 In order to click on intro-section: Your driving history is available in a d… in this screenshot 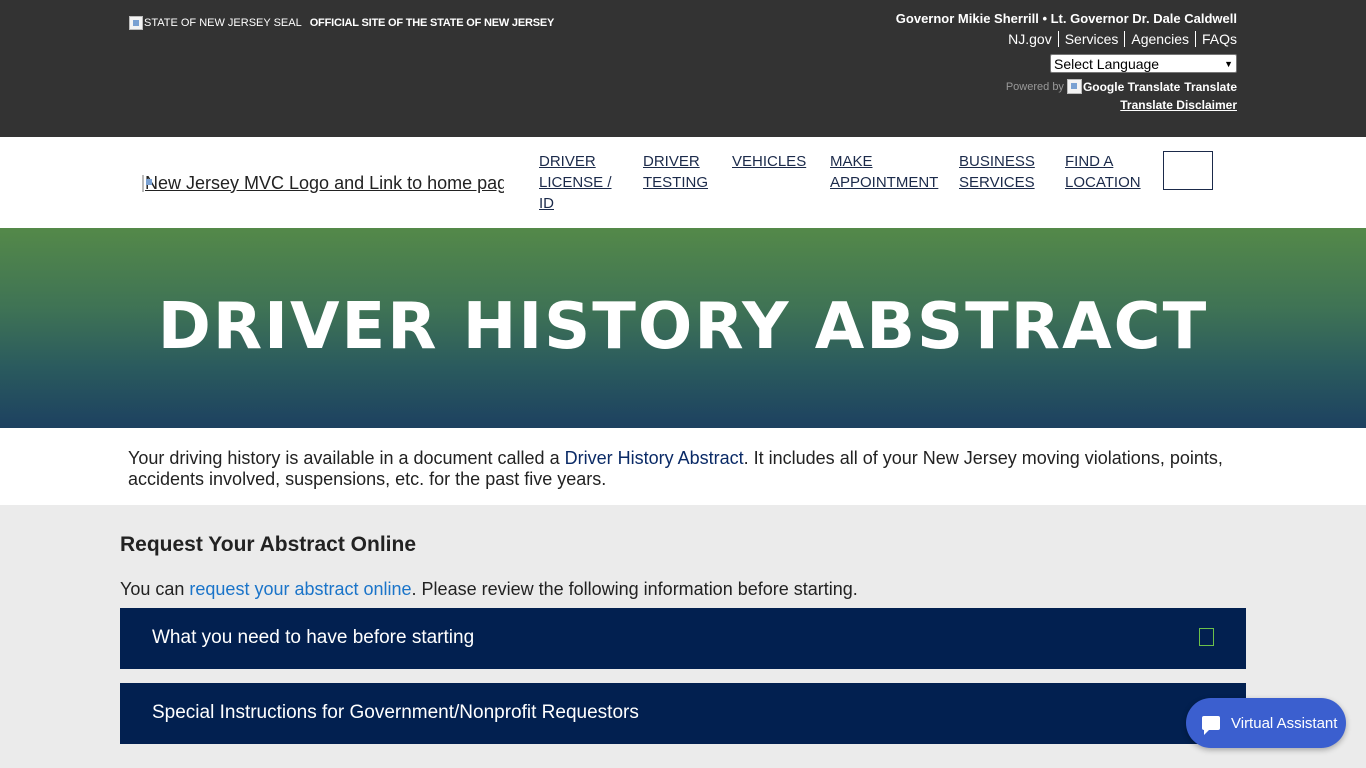, I will do `click(683, 466)`.